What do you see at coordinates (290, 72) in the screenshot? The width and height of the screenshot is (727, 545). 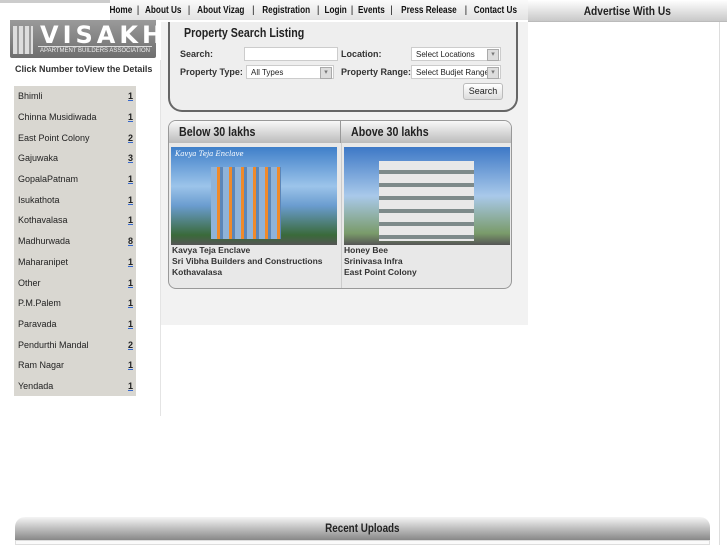 I see `property-type-select: All Types` at bounding box center [290, 72].